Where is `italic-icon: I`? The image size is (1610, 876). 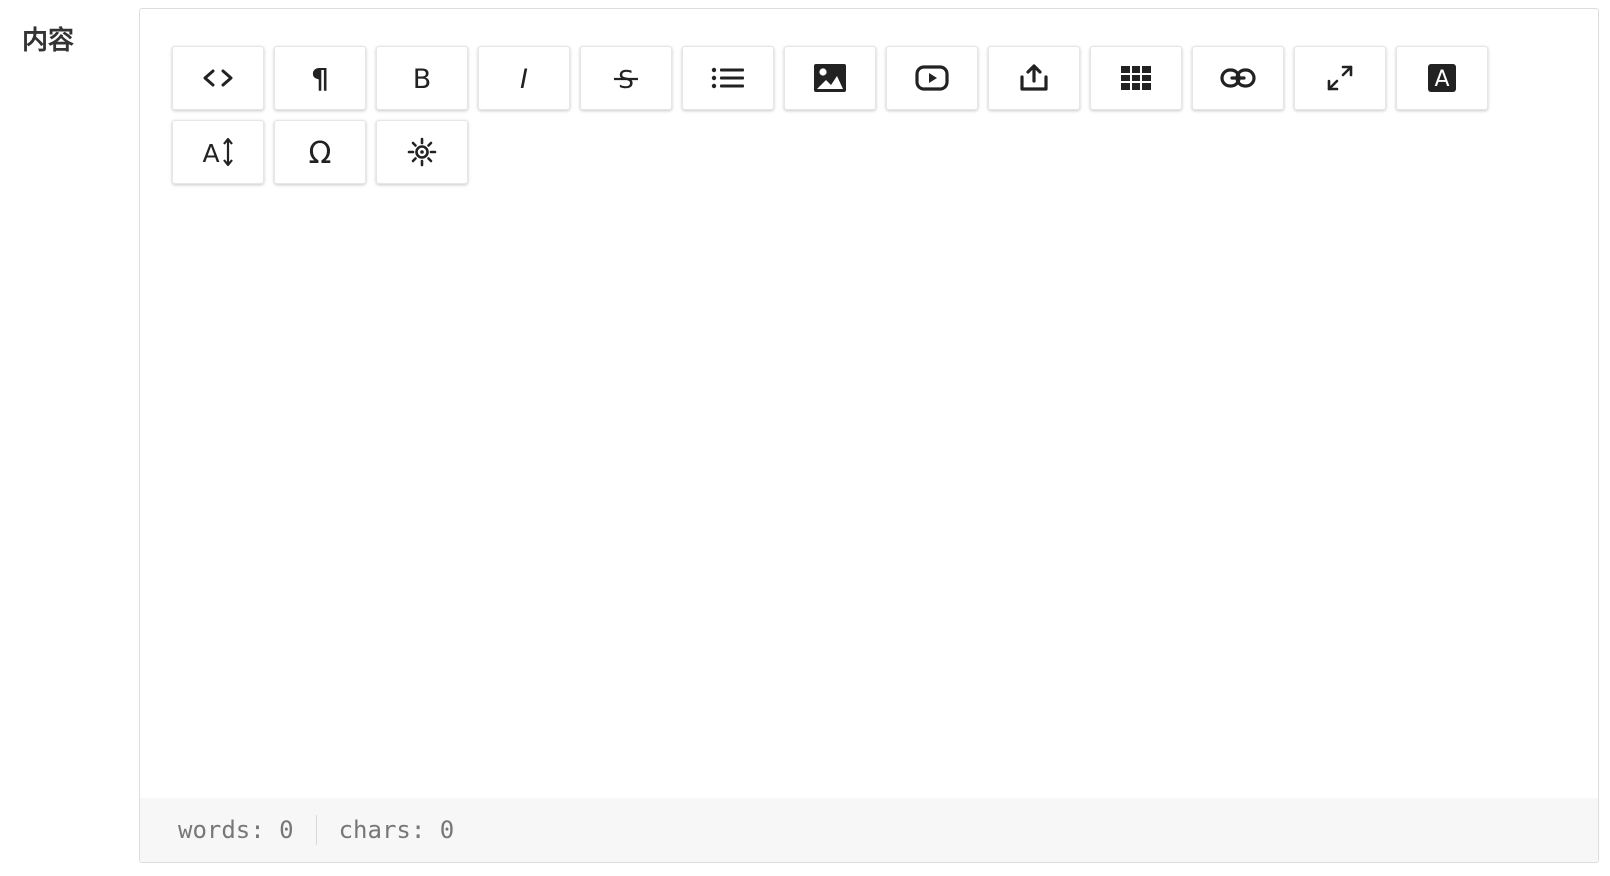
italic-icon: I is located at coordinates (524, 78).